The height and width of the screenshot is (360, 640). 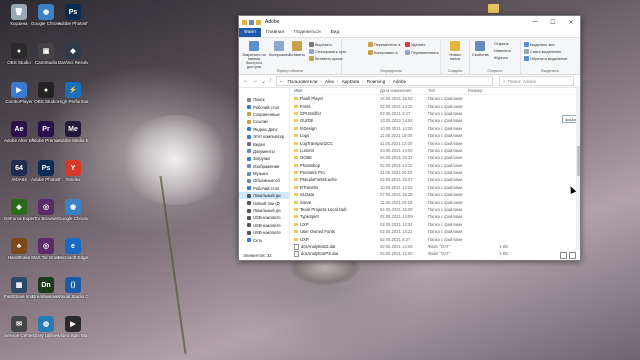 What do you see at coordinates (264, 173) in the screenshot?
I see `sidebar-item: Музыка` at bounding box center [264, 173].